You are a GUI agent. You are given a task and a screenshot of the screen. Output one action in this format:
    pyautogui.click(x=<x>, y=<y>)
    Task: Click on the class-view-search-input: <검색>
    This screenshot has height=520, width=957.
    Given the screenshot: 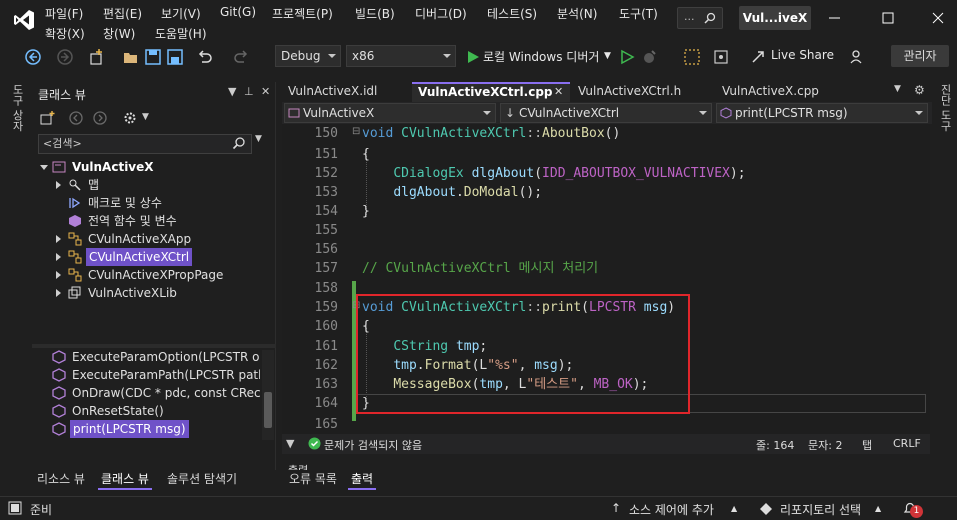 What is the action you would take?
    pyautogui.click(x=145, y=144)
    